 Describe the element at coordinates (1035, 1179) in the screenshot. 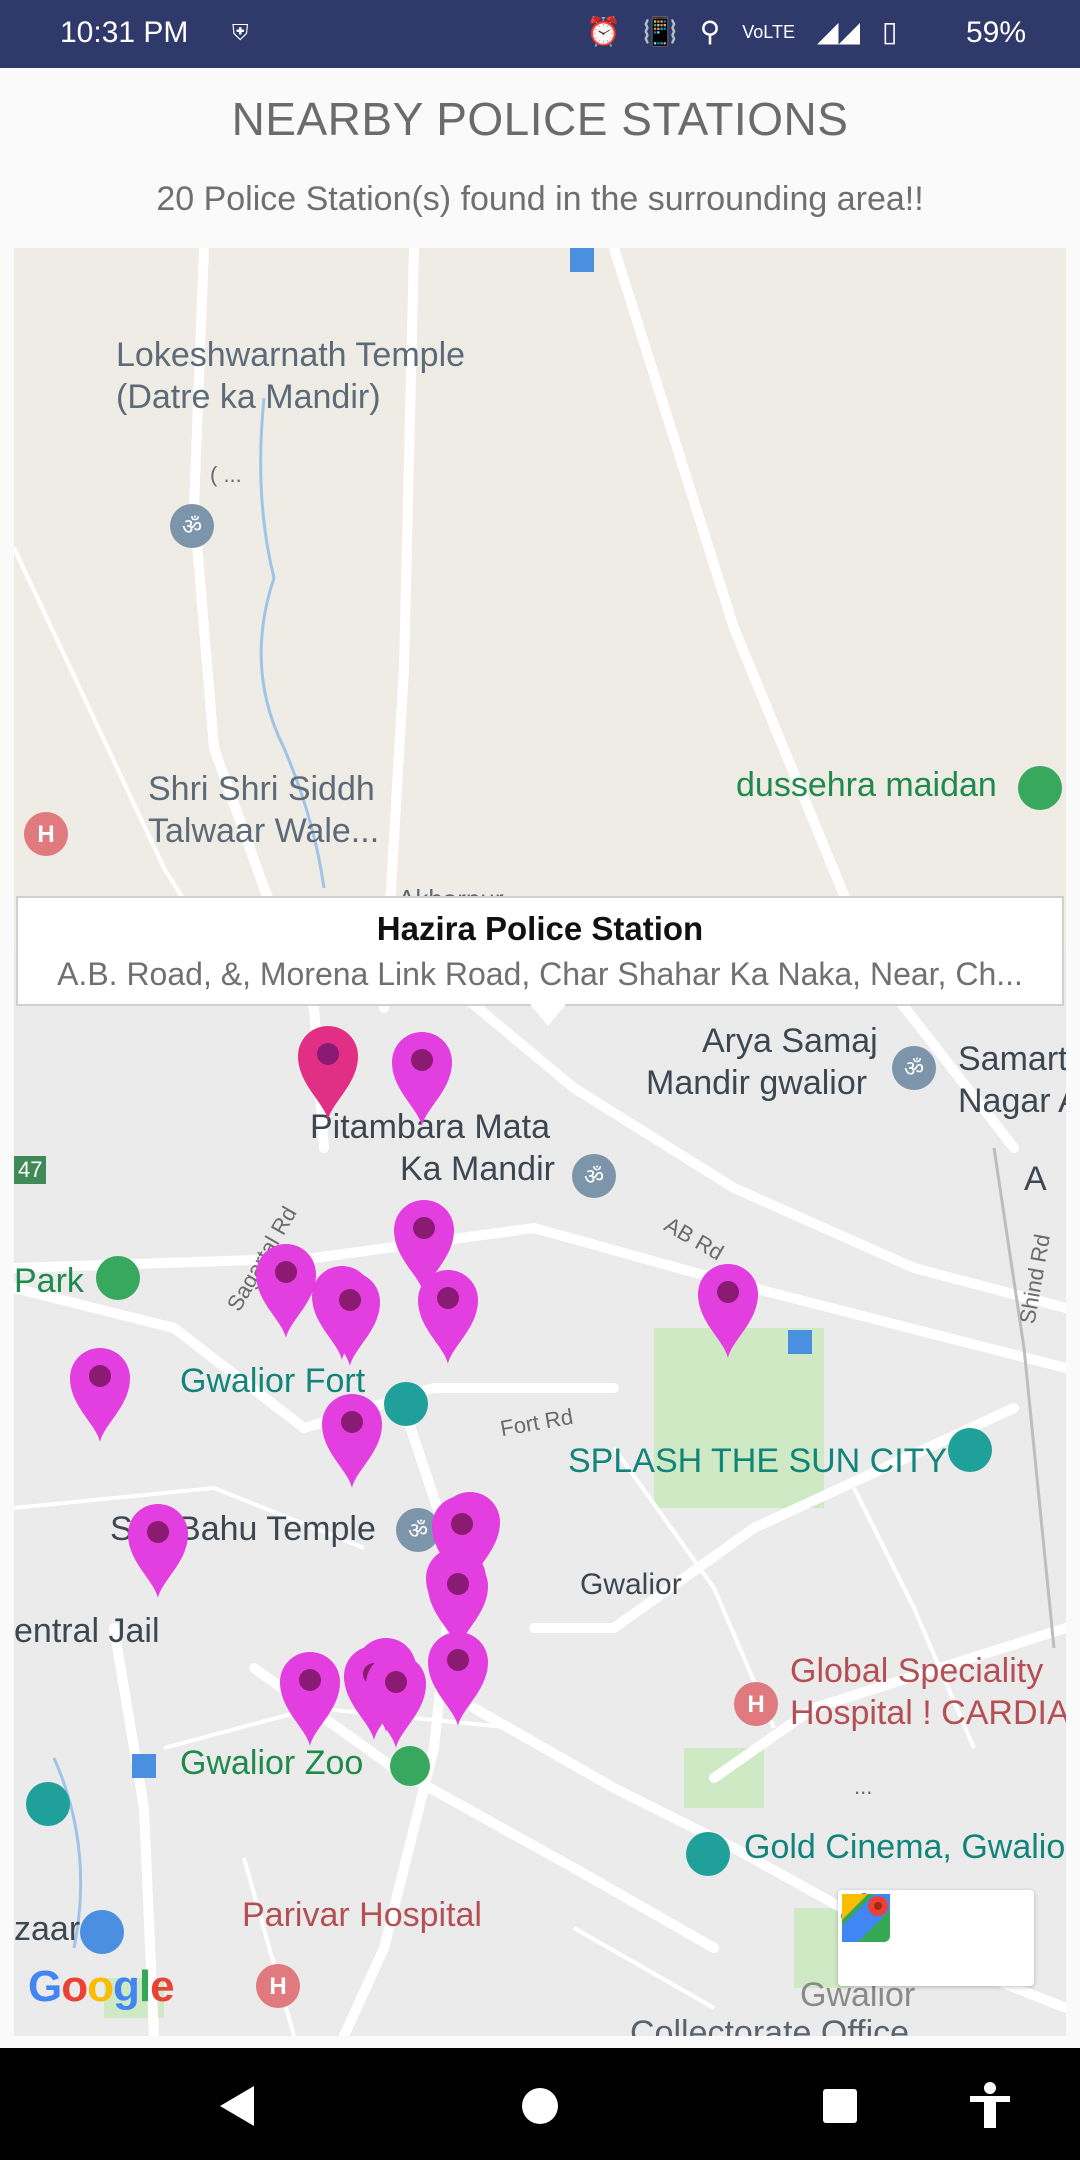

I see `map-label-a: A` at that location.